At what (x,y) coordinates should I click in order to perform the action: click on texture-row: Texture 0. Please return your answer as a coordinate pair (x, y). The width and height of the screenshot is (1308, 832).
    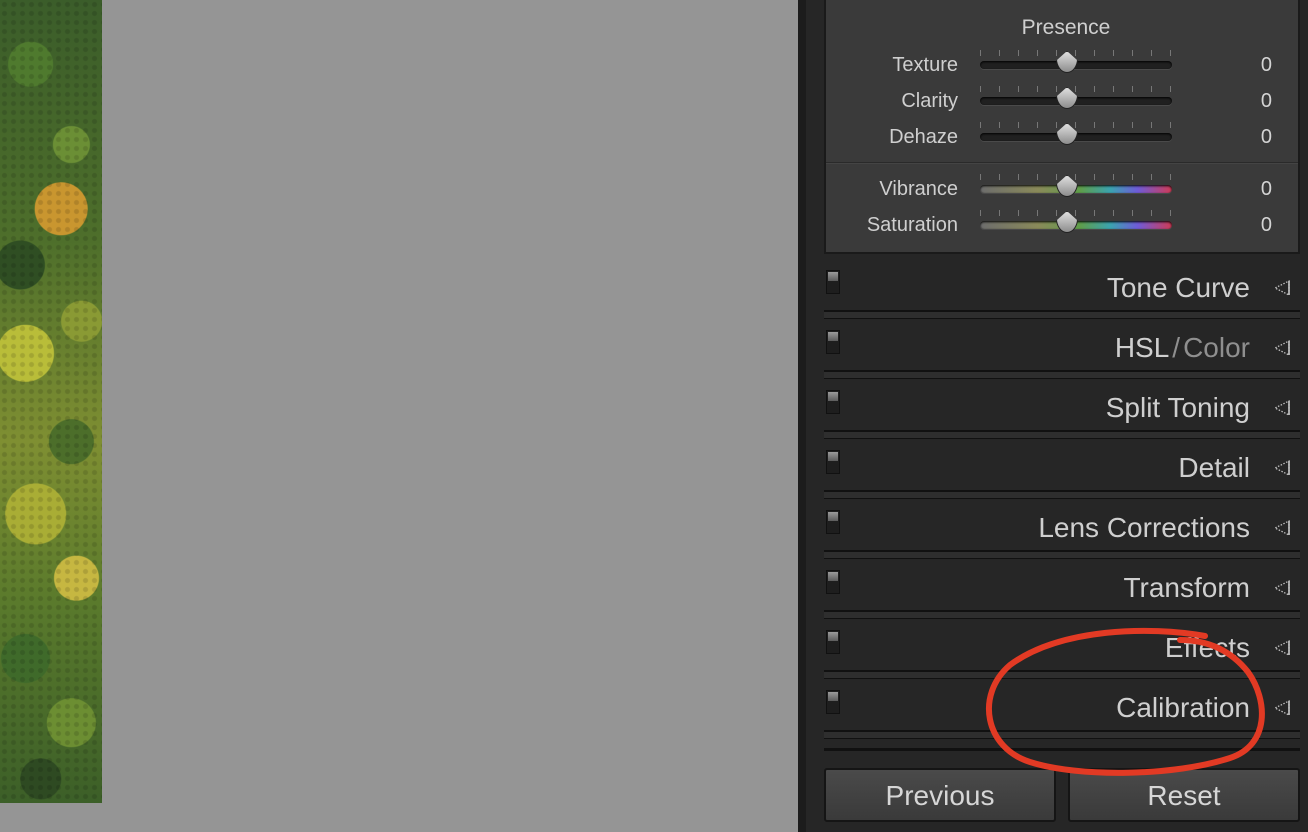
    Looking at the image, I should click on (1062, 65).